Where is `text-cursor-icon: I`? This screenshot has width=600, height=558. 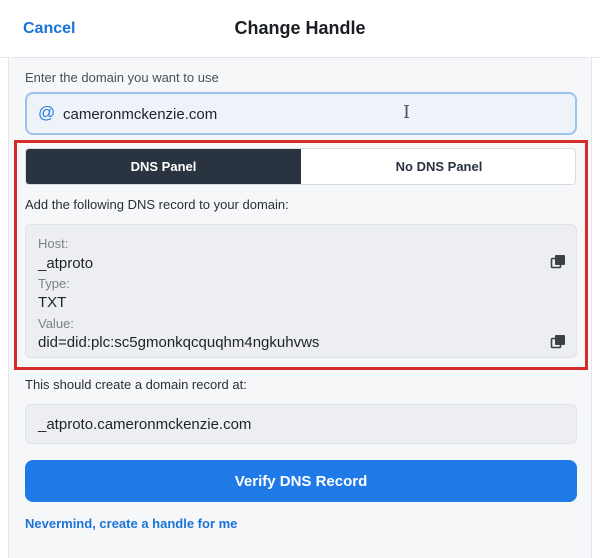
text-cursor-icon: I is located at coordinates (407, 112).